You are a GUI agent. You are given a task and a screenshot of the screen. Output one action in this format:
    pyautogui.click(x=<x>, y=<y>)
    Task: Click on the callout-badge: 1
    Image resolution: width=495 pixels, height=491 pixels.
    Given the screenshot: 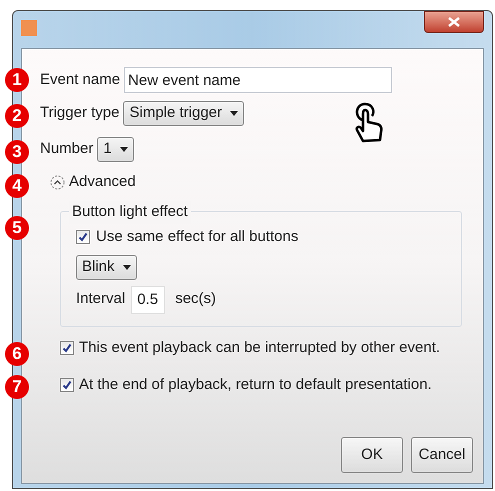 What is the action you would take?
    pyautogui.click(x=17, y=80)
    